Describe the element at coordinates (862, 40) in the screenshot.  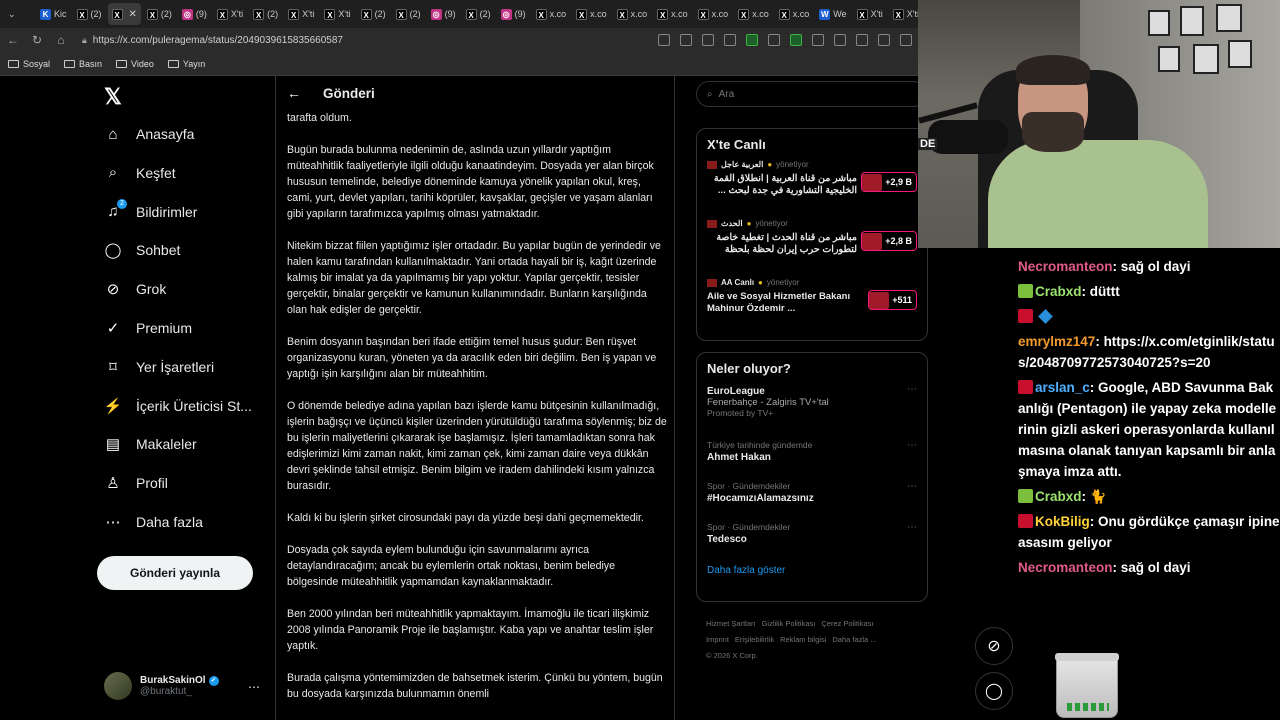
I see `favorites-icon` at that location.